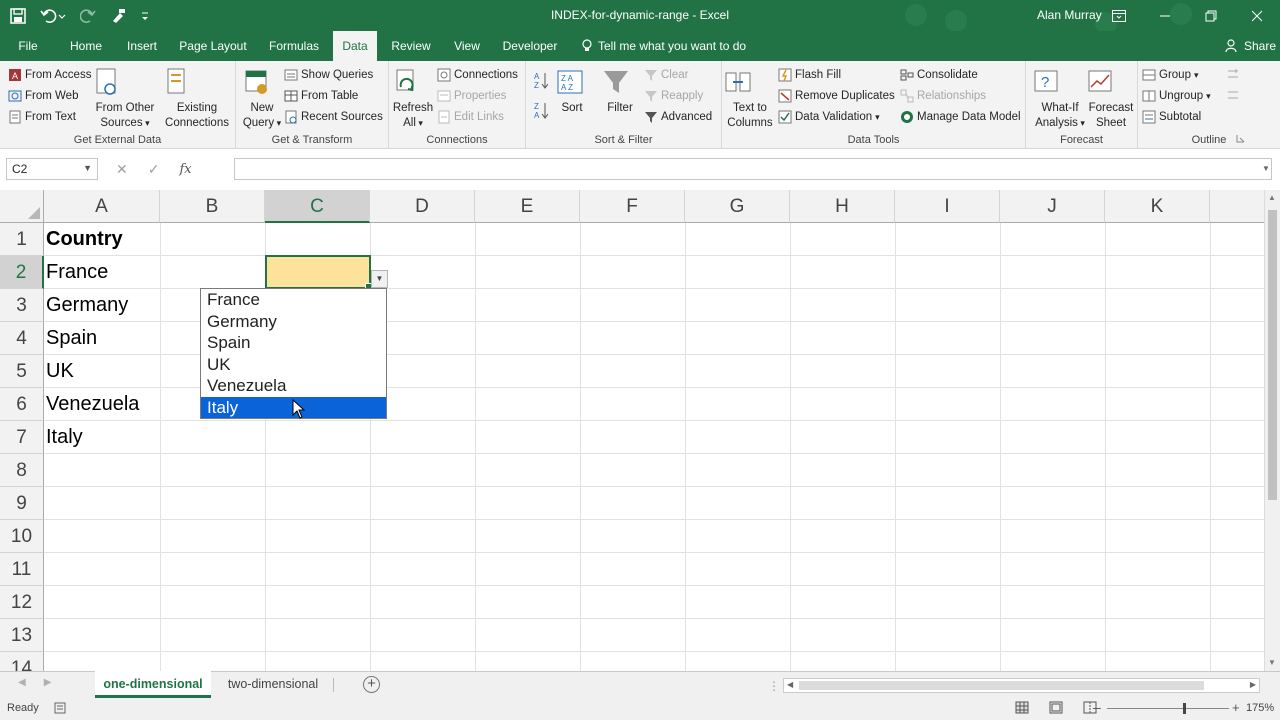 The width and height of the screenshot is (1280, 720). I want to click on row-header-11: 11, so click(22, 569).